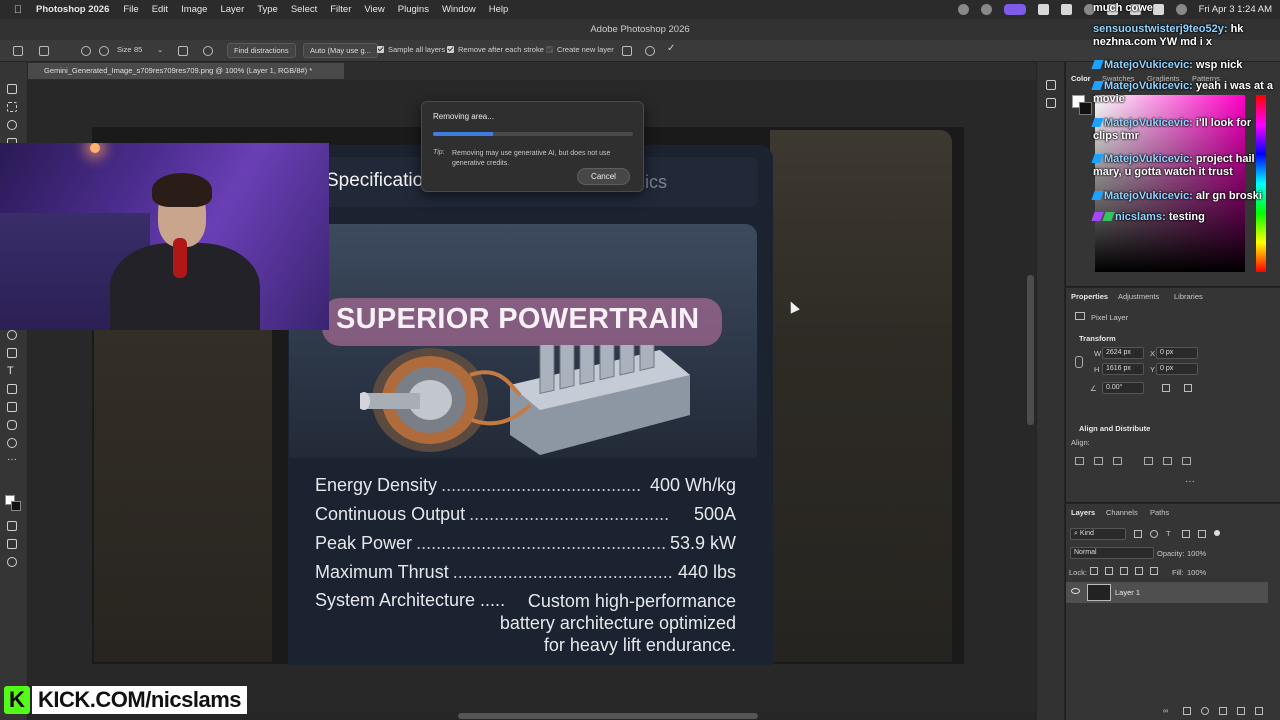  I want to click on align-right-icon, so click(1117, 461).